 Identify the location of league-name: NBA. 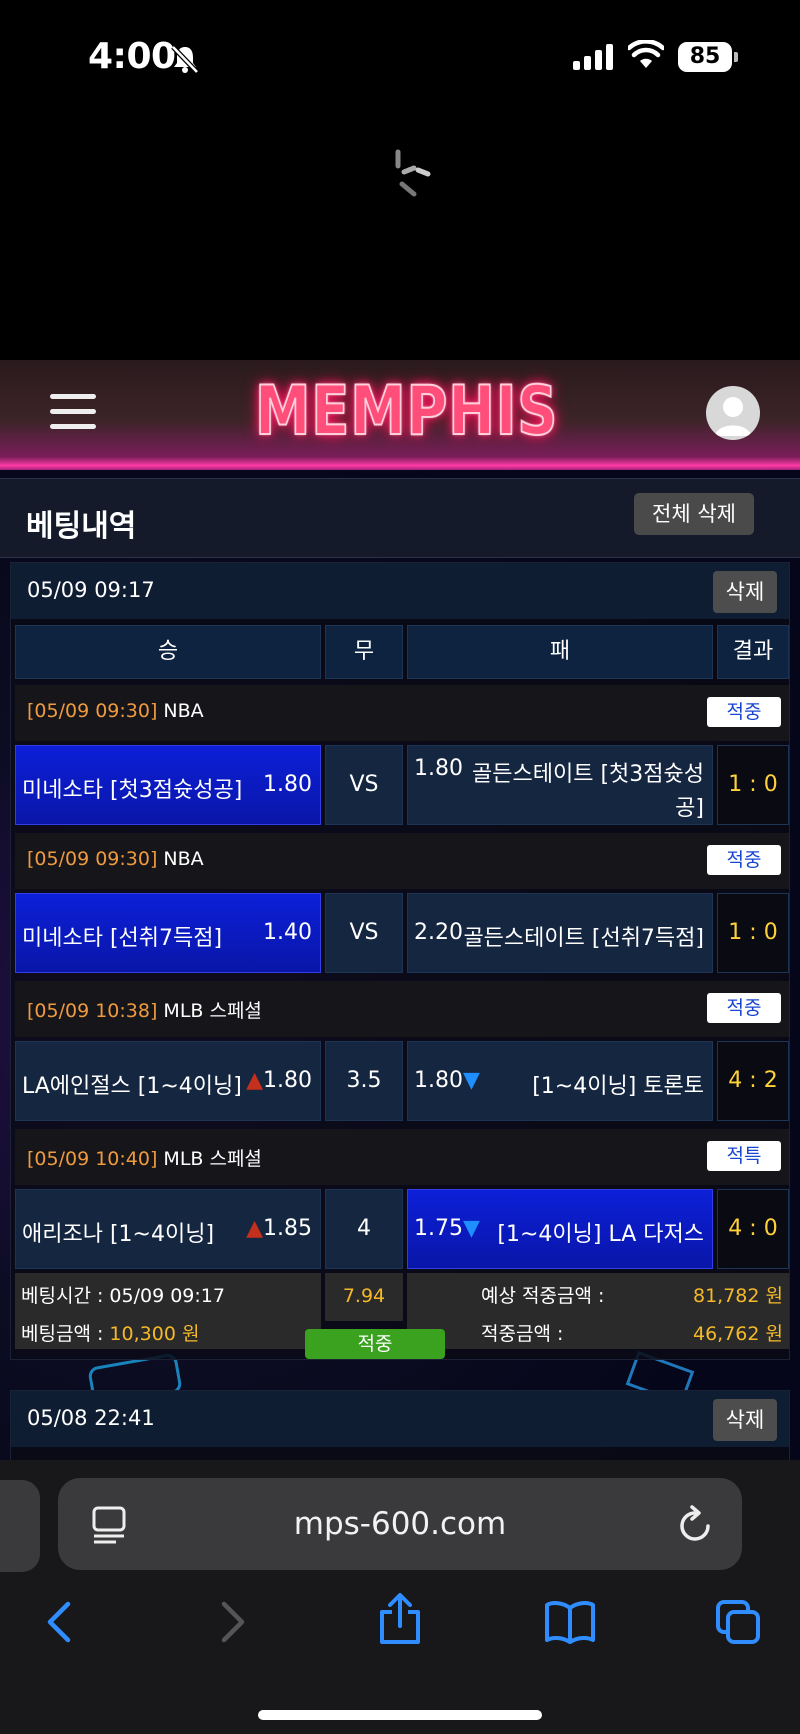
(183, 859).